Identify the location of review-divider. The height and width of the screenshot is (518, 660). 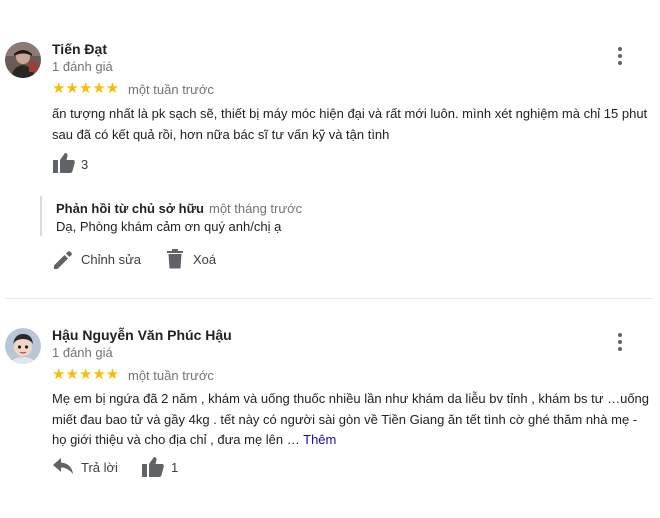
(329, 298).